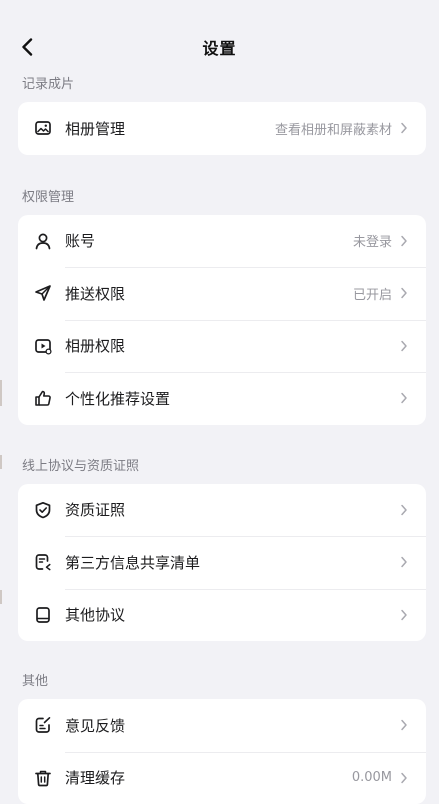  I want to click on card-record: 相册管理 查看相册和屏蔽素材, so click(222, 128).